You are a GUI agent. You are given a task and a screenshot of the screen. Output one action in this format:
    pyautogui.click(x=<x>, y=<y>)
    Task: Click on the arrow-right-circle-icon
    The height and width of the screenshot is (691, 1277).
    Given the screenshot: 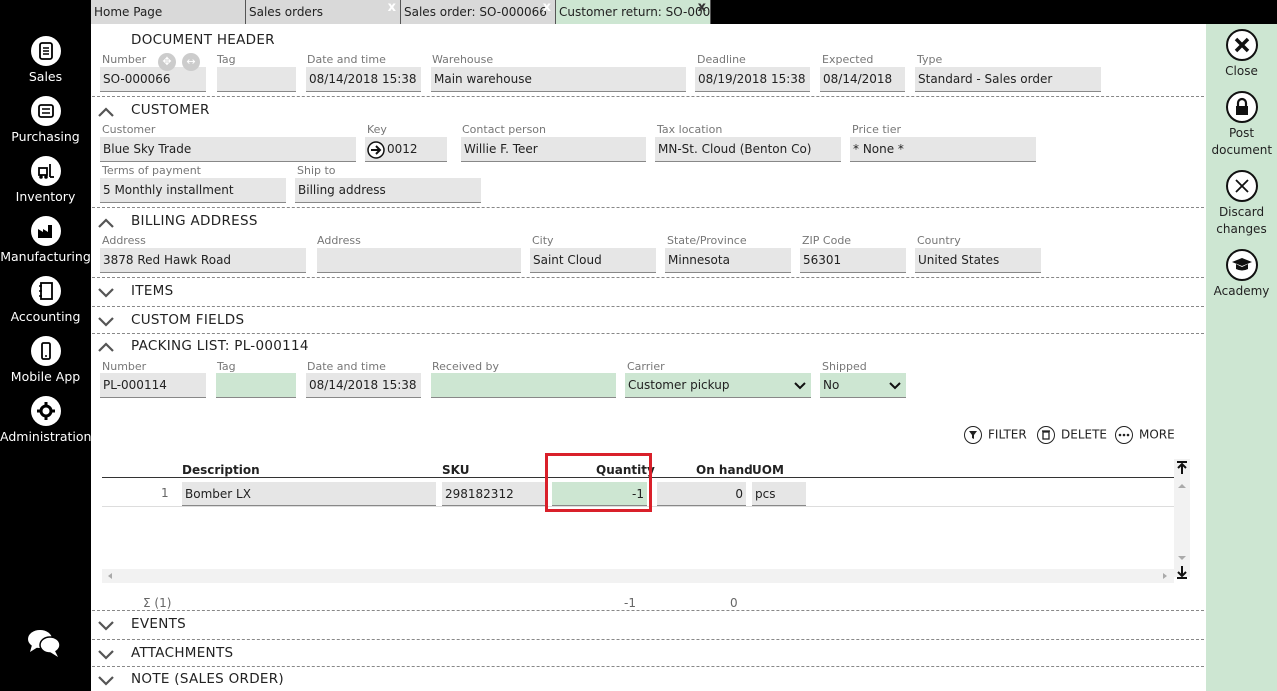 What is the action you would take?
    pyautogui.click(x=376, y=150)
    